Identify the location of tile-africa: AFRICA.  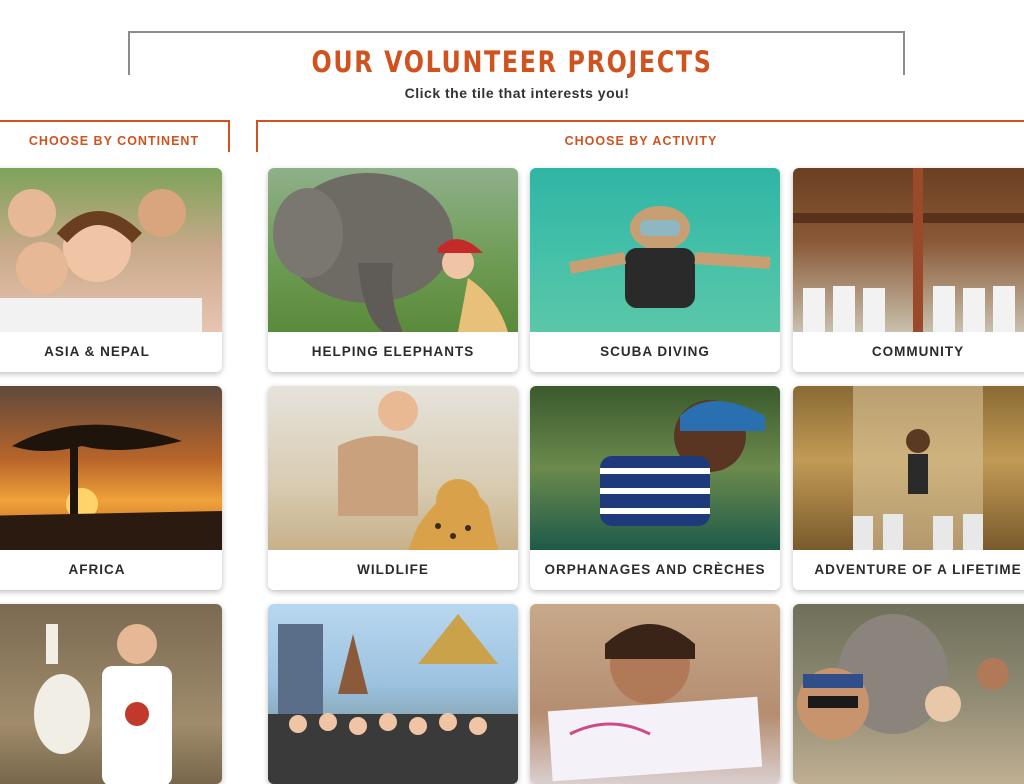
(111, 488).